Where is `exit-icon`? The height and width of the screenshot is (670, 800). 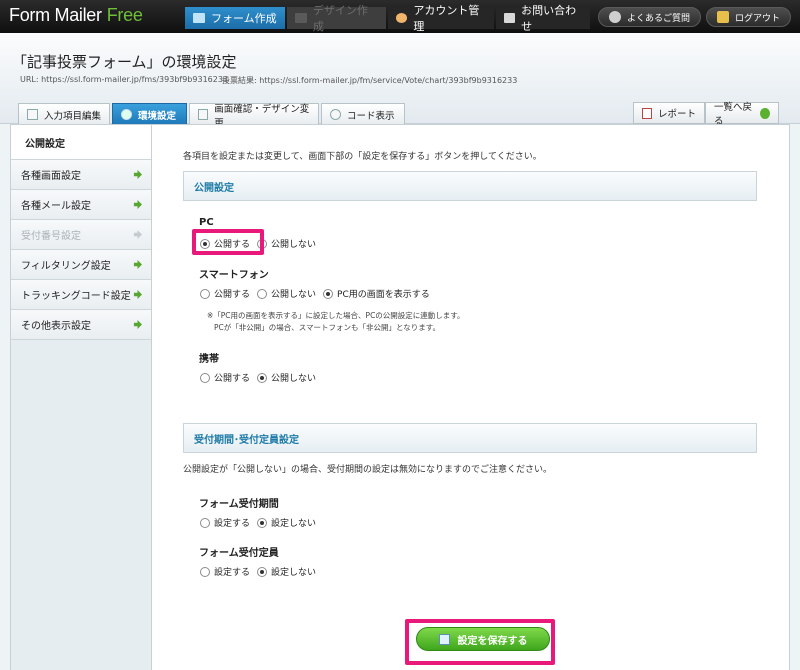 exit-icon is located at coordinates (723, 17).